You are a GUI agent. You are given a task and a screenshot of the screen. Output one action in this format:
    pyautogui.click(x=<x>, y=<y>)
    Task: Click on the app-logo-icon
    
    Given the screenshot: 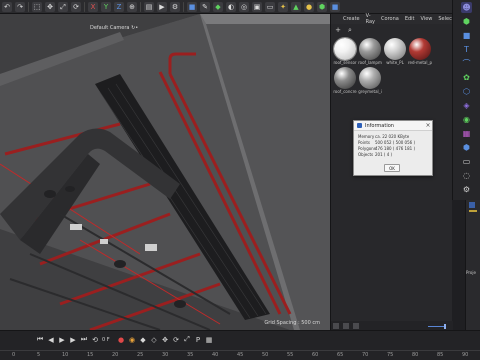 What is the action you would take?
    pyautogui.click(x=359, y=125)
    